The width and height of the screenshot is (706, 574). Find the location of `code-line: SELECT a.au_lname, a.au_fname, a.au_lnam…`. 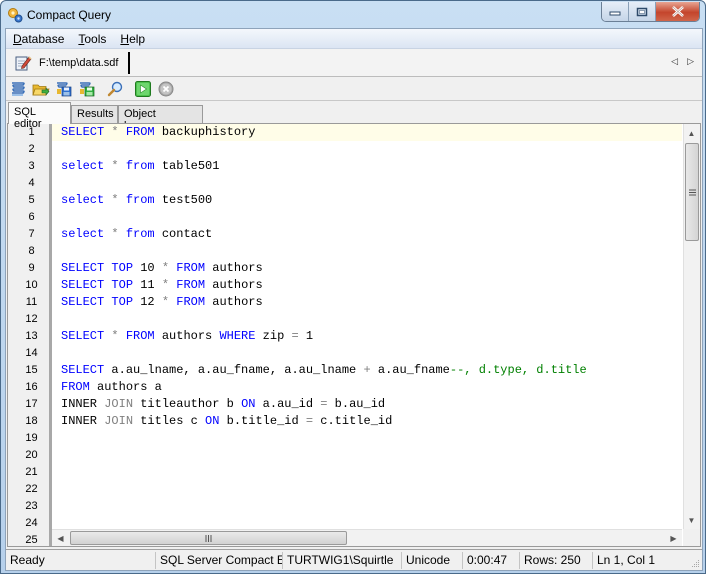

code-line: SELECT a.au_lname, a.au_fname, a.au_lnam… is located at coordinates (367, 370).